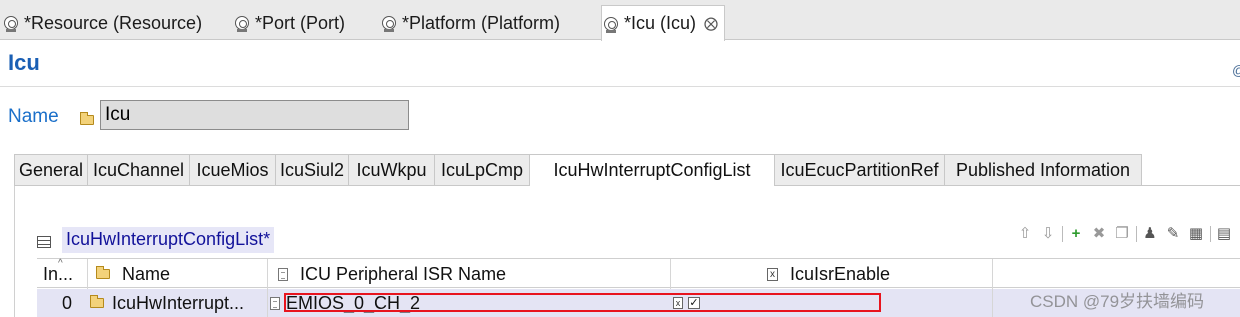 This screenshot has height=317, width=1240. Describe the element at coordinates (300, 22) in the screenshot. I see `editor-tab-label: *Port (Port)` at that location.